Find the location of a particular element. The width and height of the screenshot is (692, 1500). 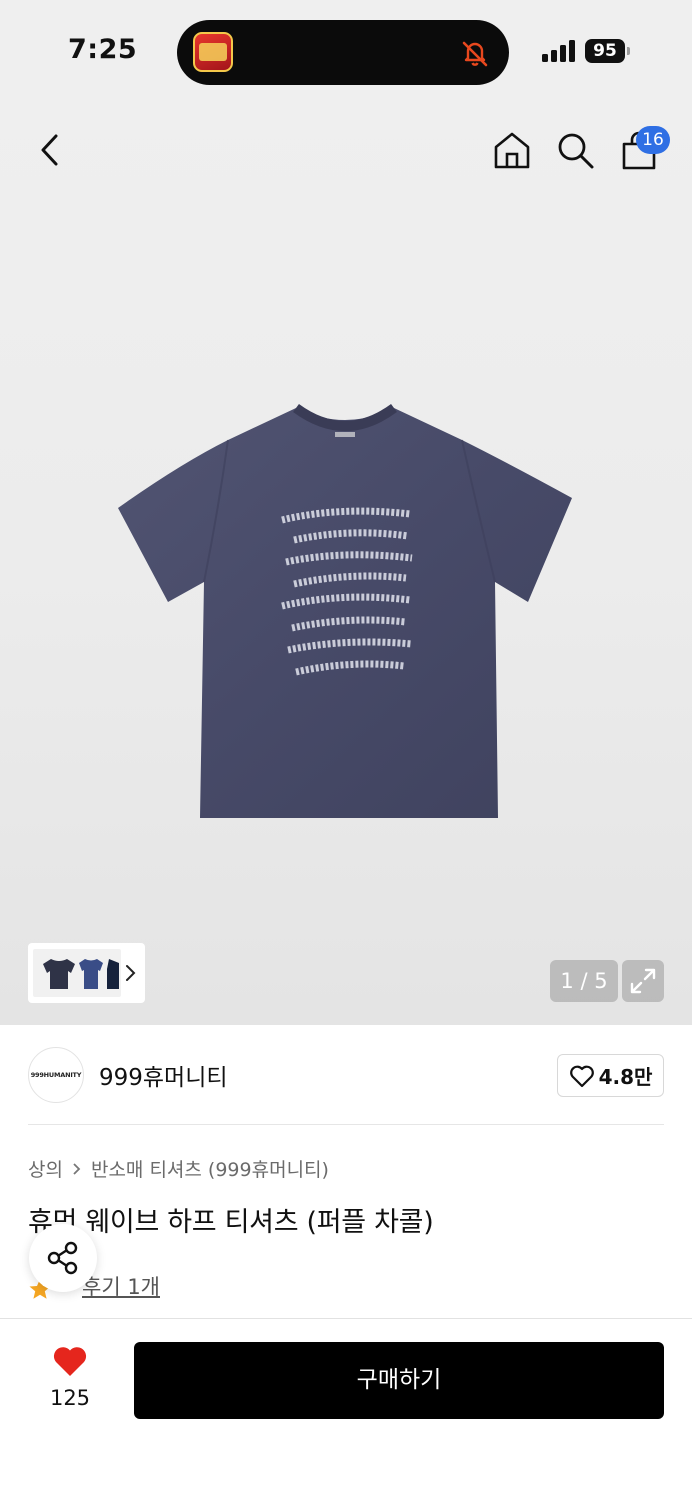

brand-logo: 999HUMANITY is located at coordinates (56, 1075).